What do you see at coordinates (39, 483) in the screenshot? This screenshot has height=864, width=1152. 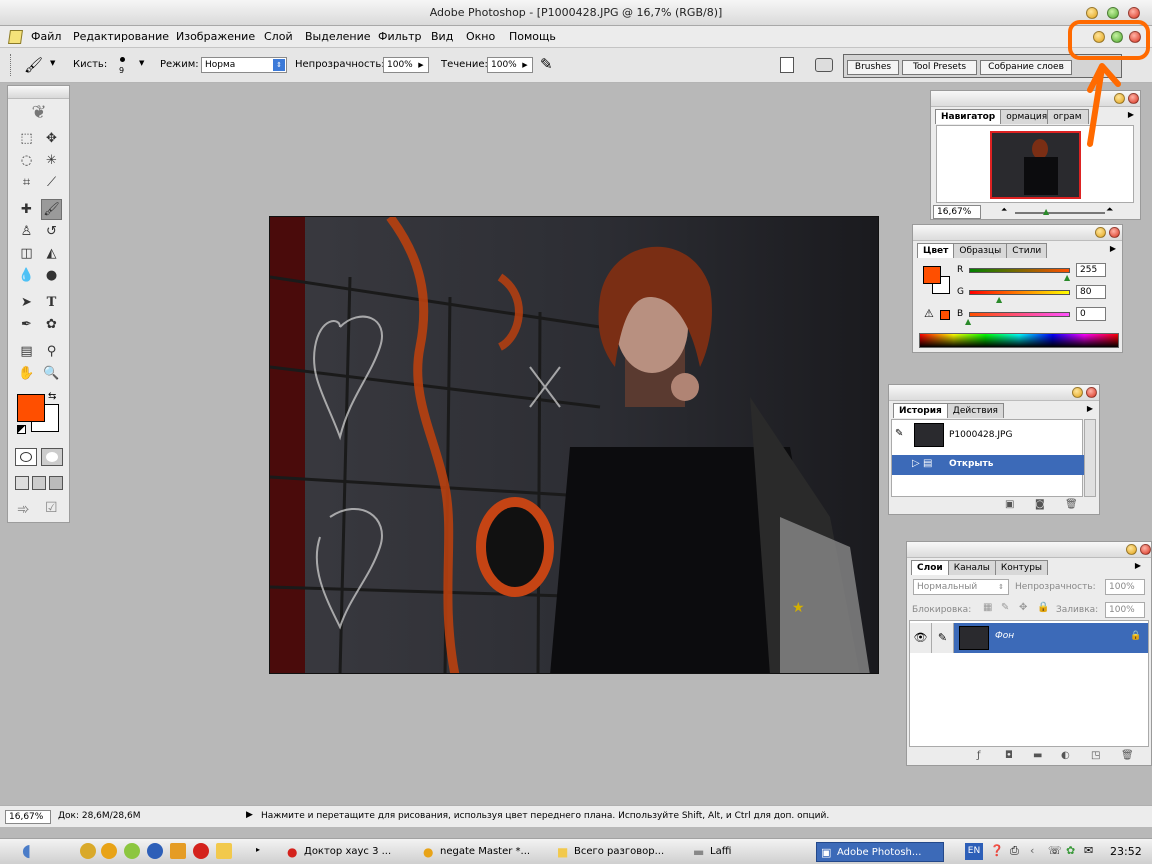 I see `screen-mode-menubar-icon` at bounding box center [39, 483].